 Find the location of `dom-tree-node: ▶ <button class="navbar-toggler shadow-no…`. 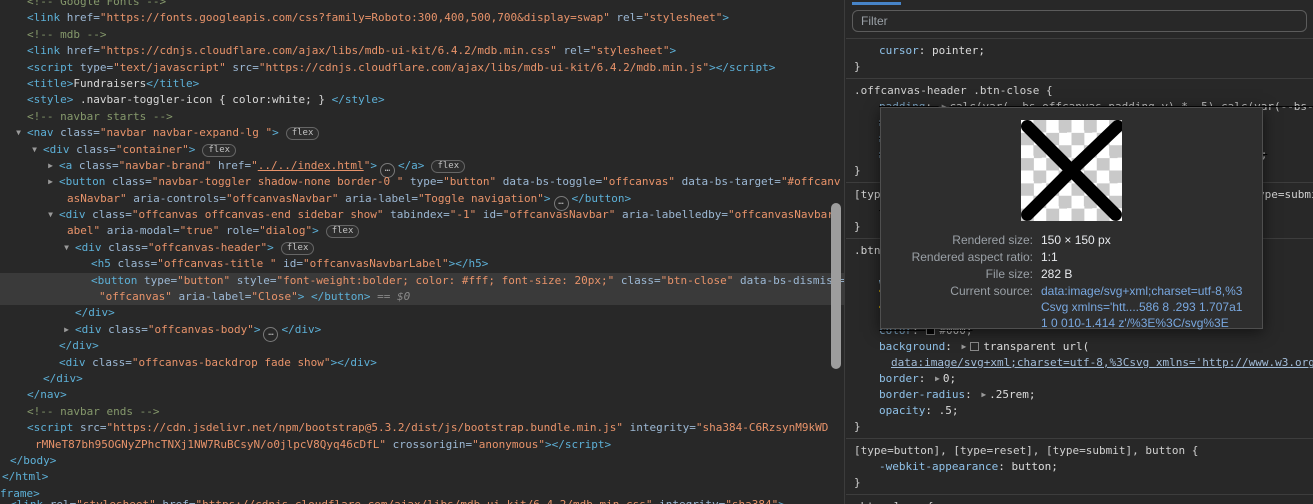

dom-tree-node: ▶ <button class="navbar-toggler shadow-no… is located at coordinates (422, 182).